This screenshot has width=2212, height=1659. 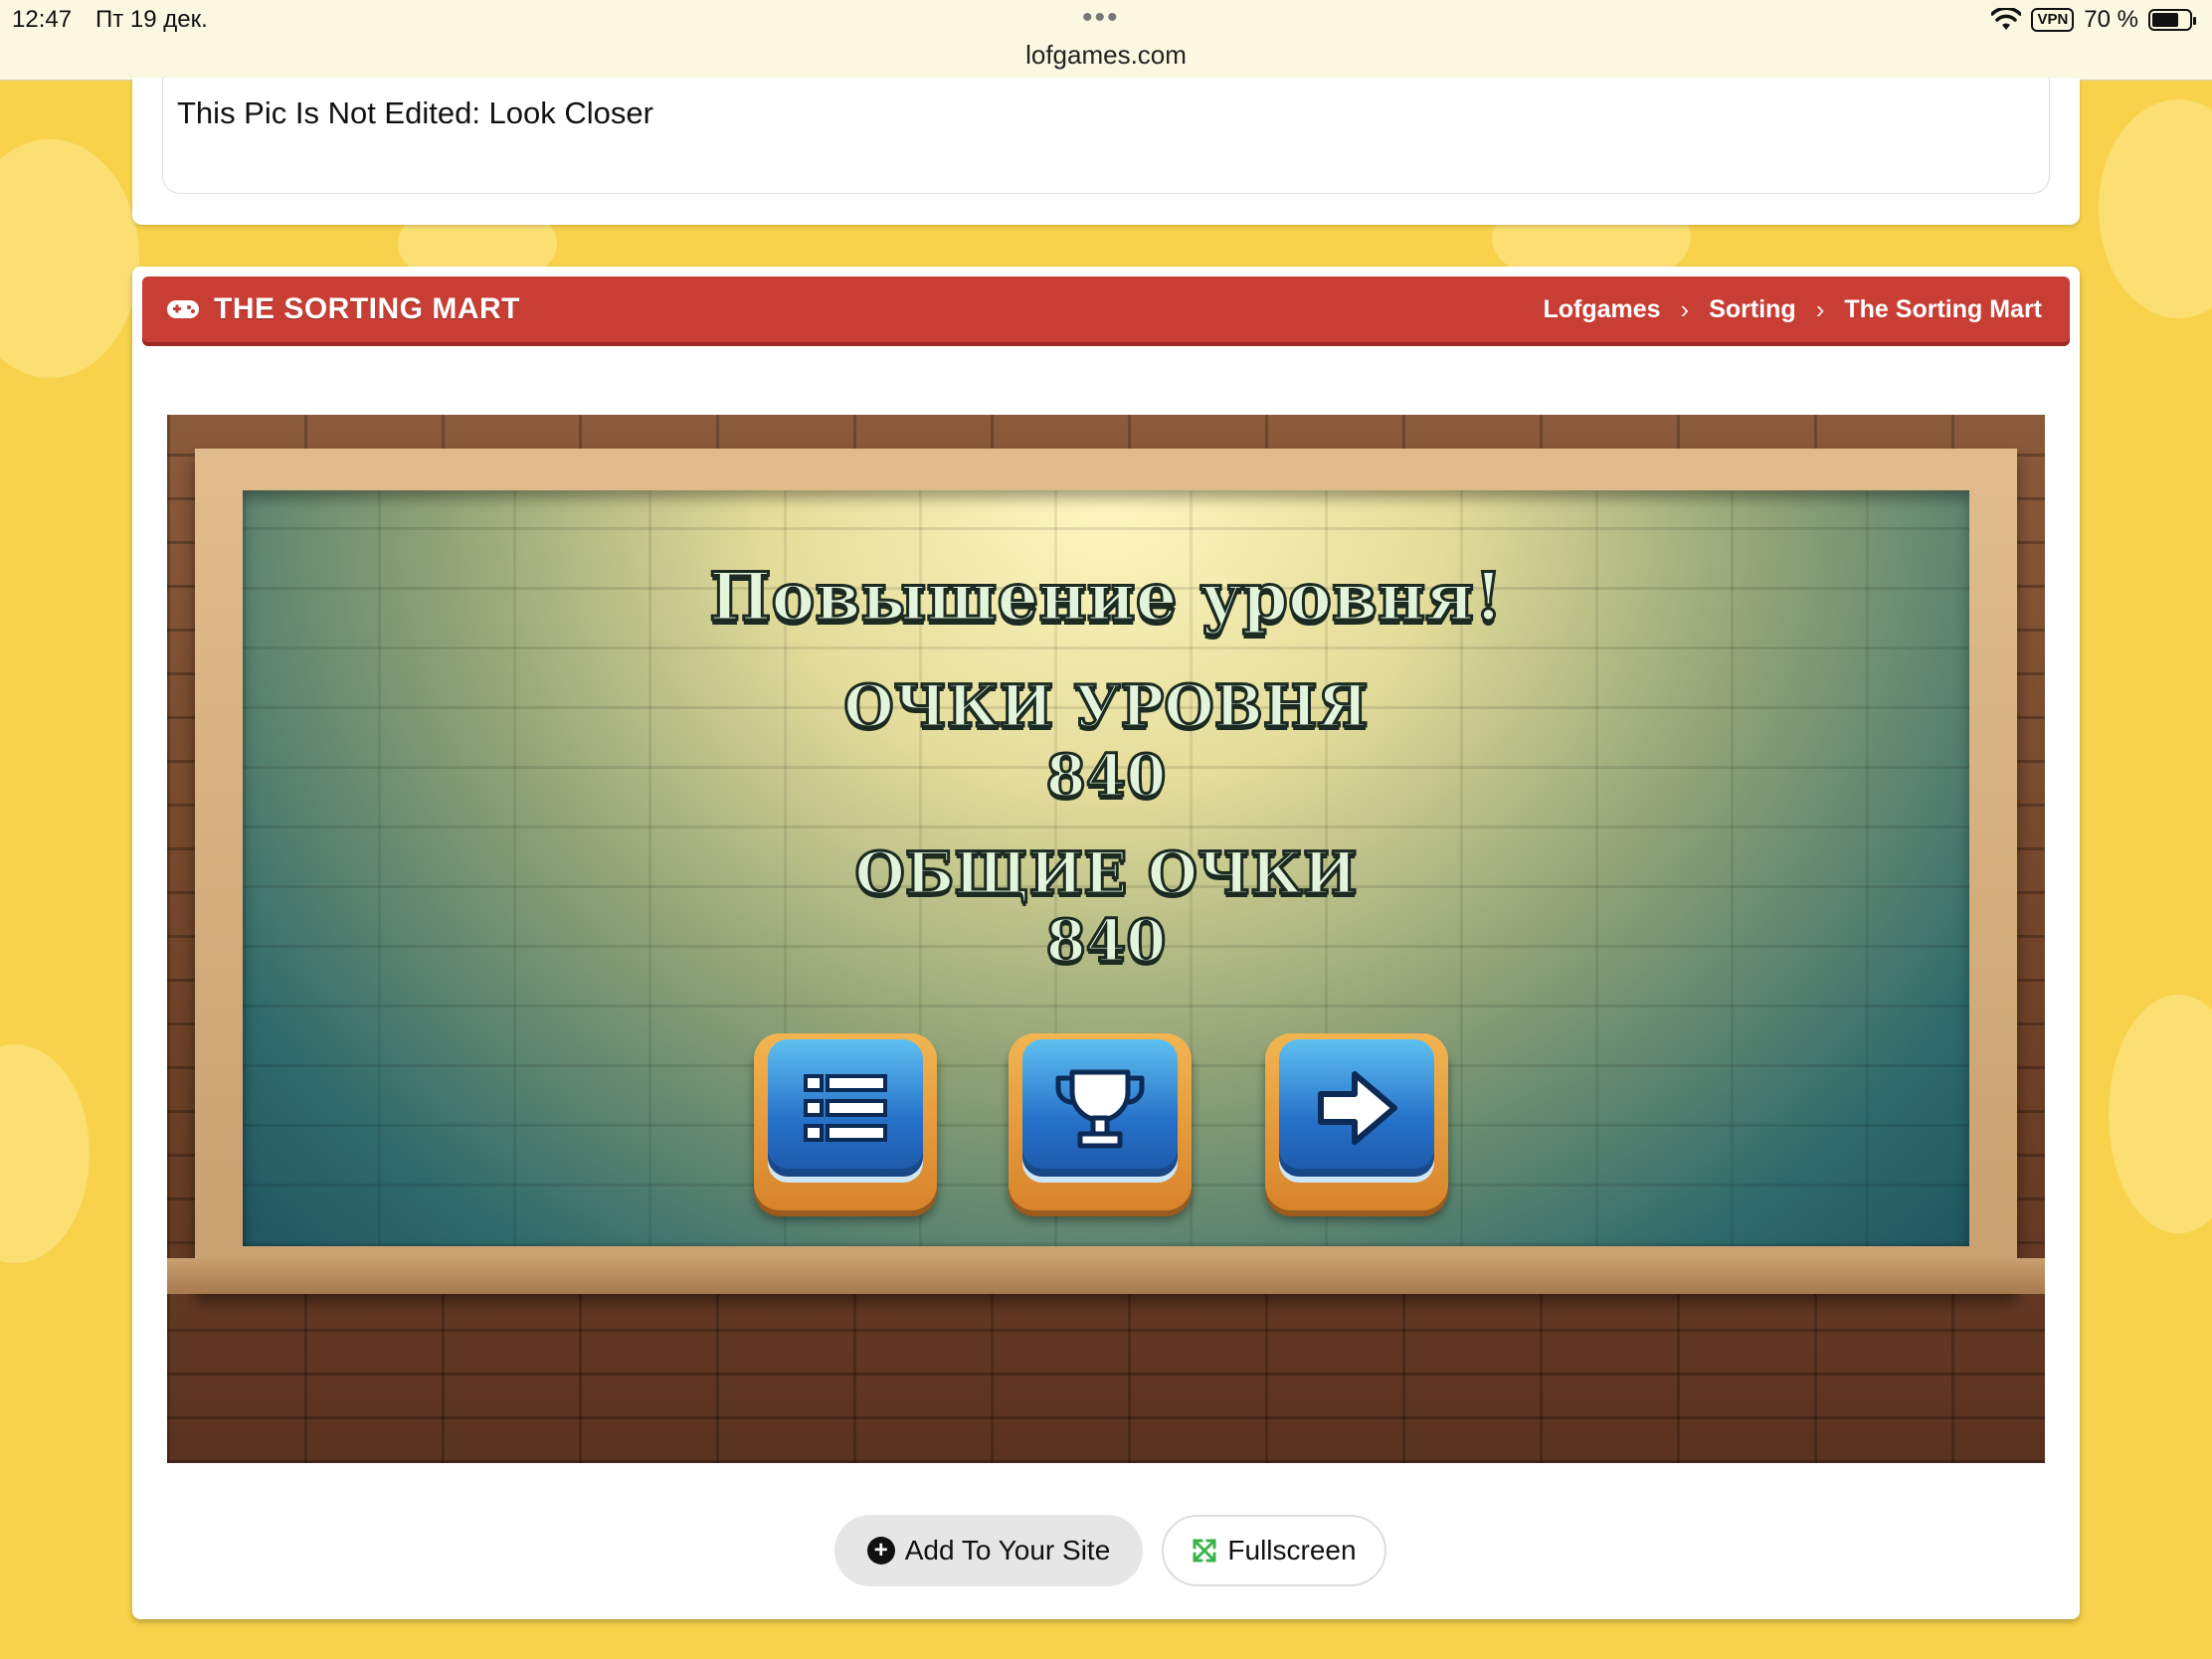 I want to click on fullscreen-button: Fullscreen, so click(x=1274, y=1550).